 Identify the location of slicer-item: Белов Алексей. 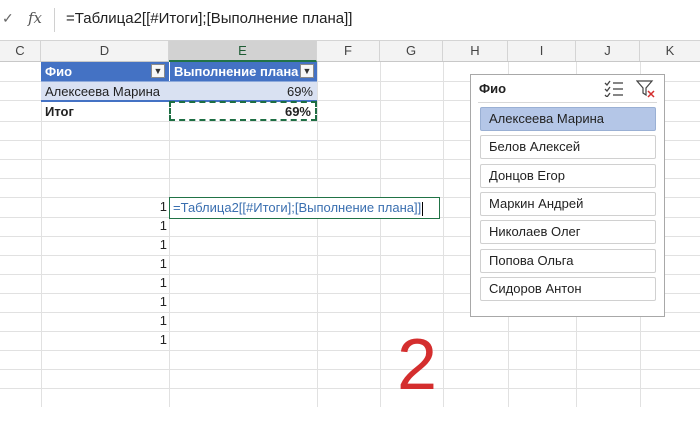
(568, 147).